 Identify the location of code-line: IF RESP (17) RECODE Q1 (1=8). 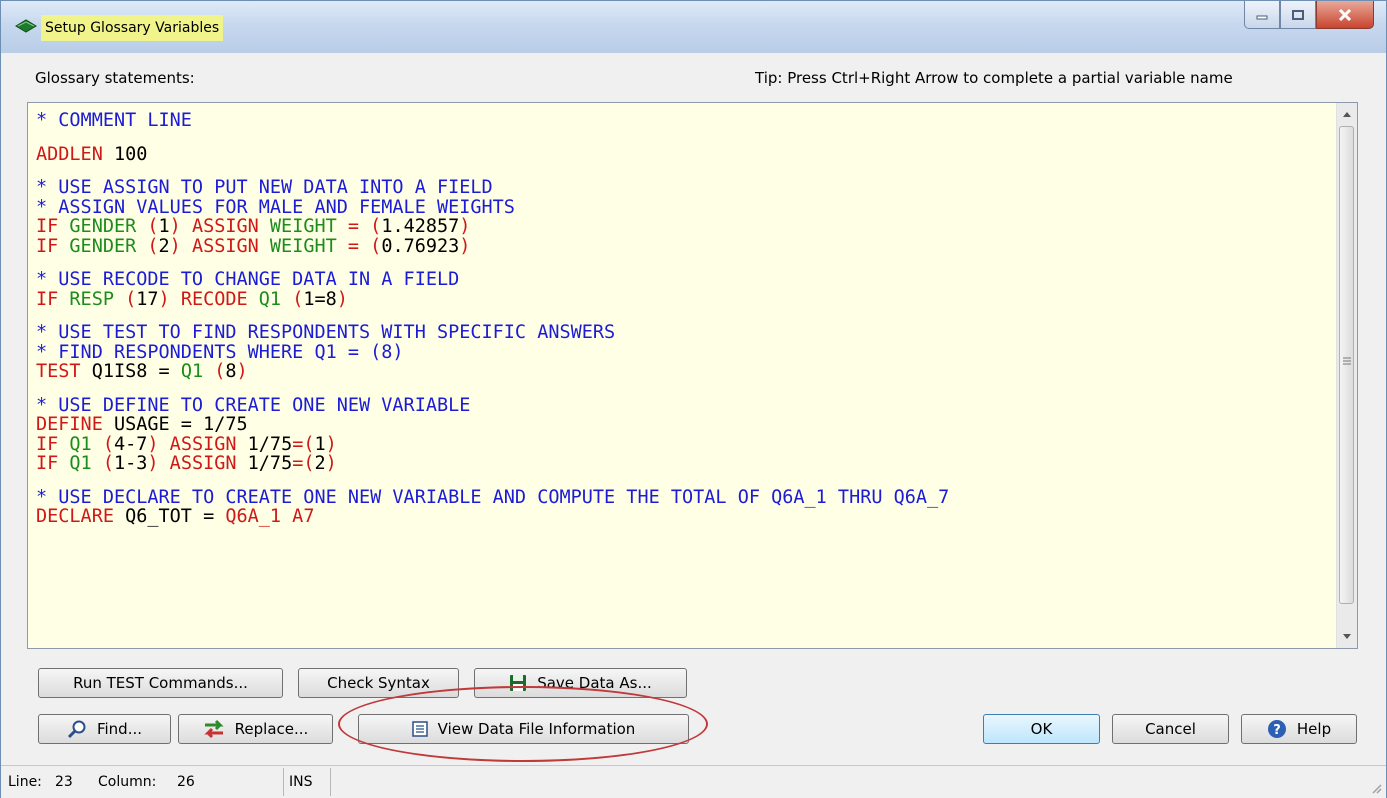
(686, 299).